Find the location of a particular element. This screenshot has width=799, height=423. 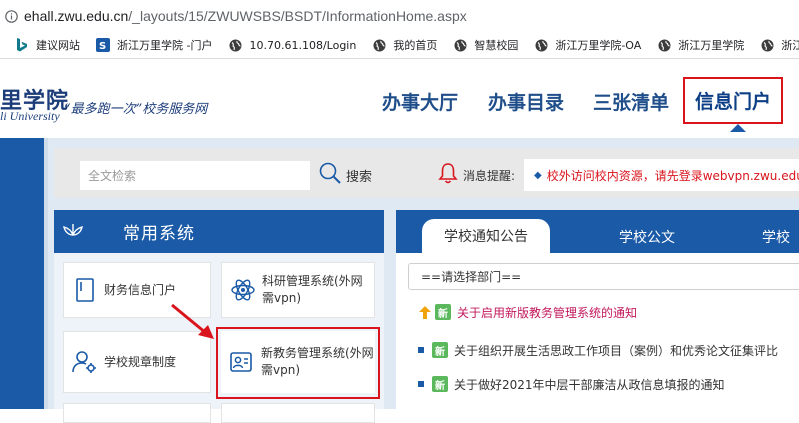

search-button: 搜索 is located at coordinates (345, 175).